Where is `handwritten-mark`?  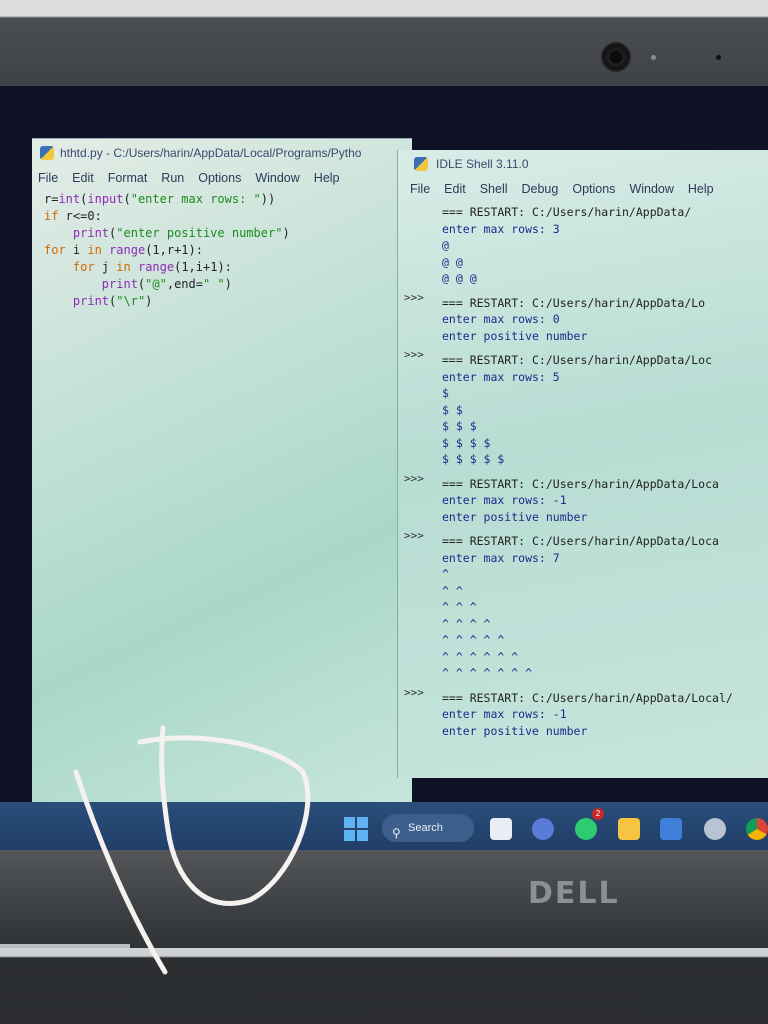
handwritten-mark is located at coordinates (192, 850).